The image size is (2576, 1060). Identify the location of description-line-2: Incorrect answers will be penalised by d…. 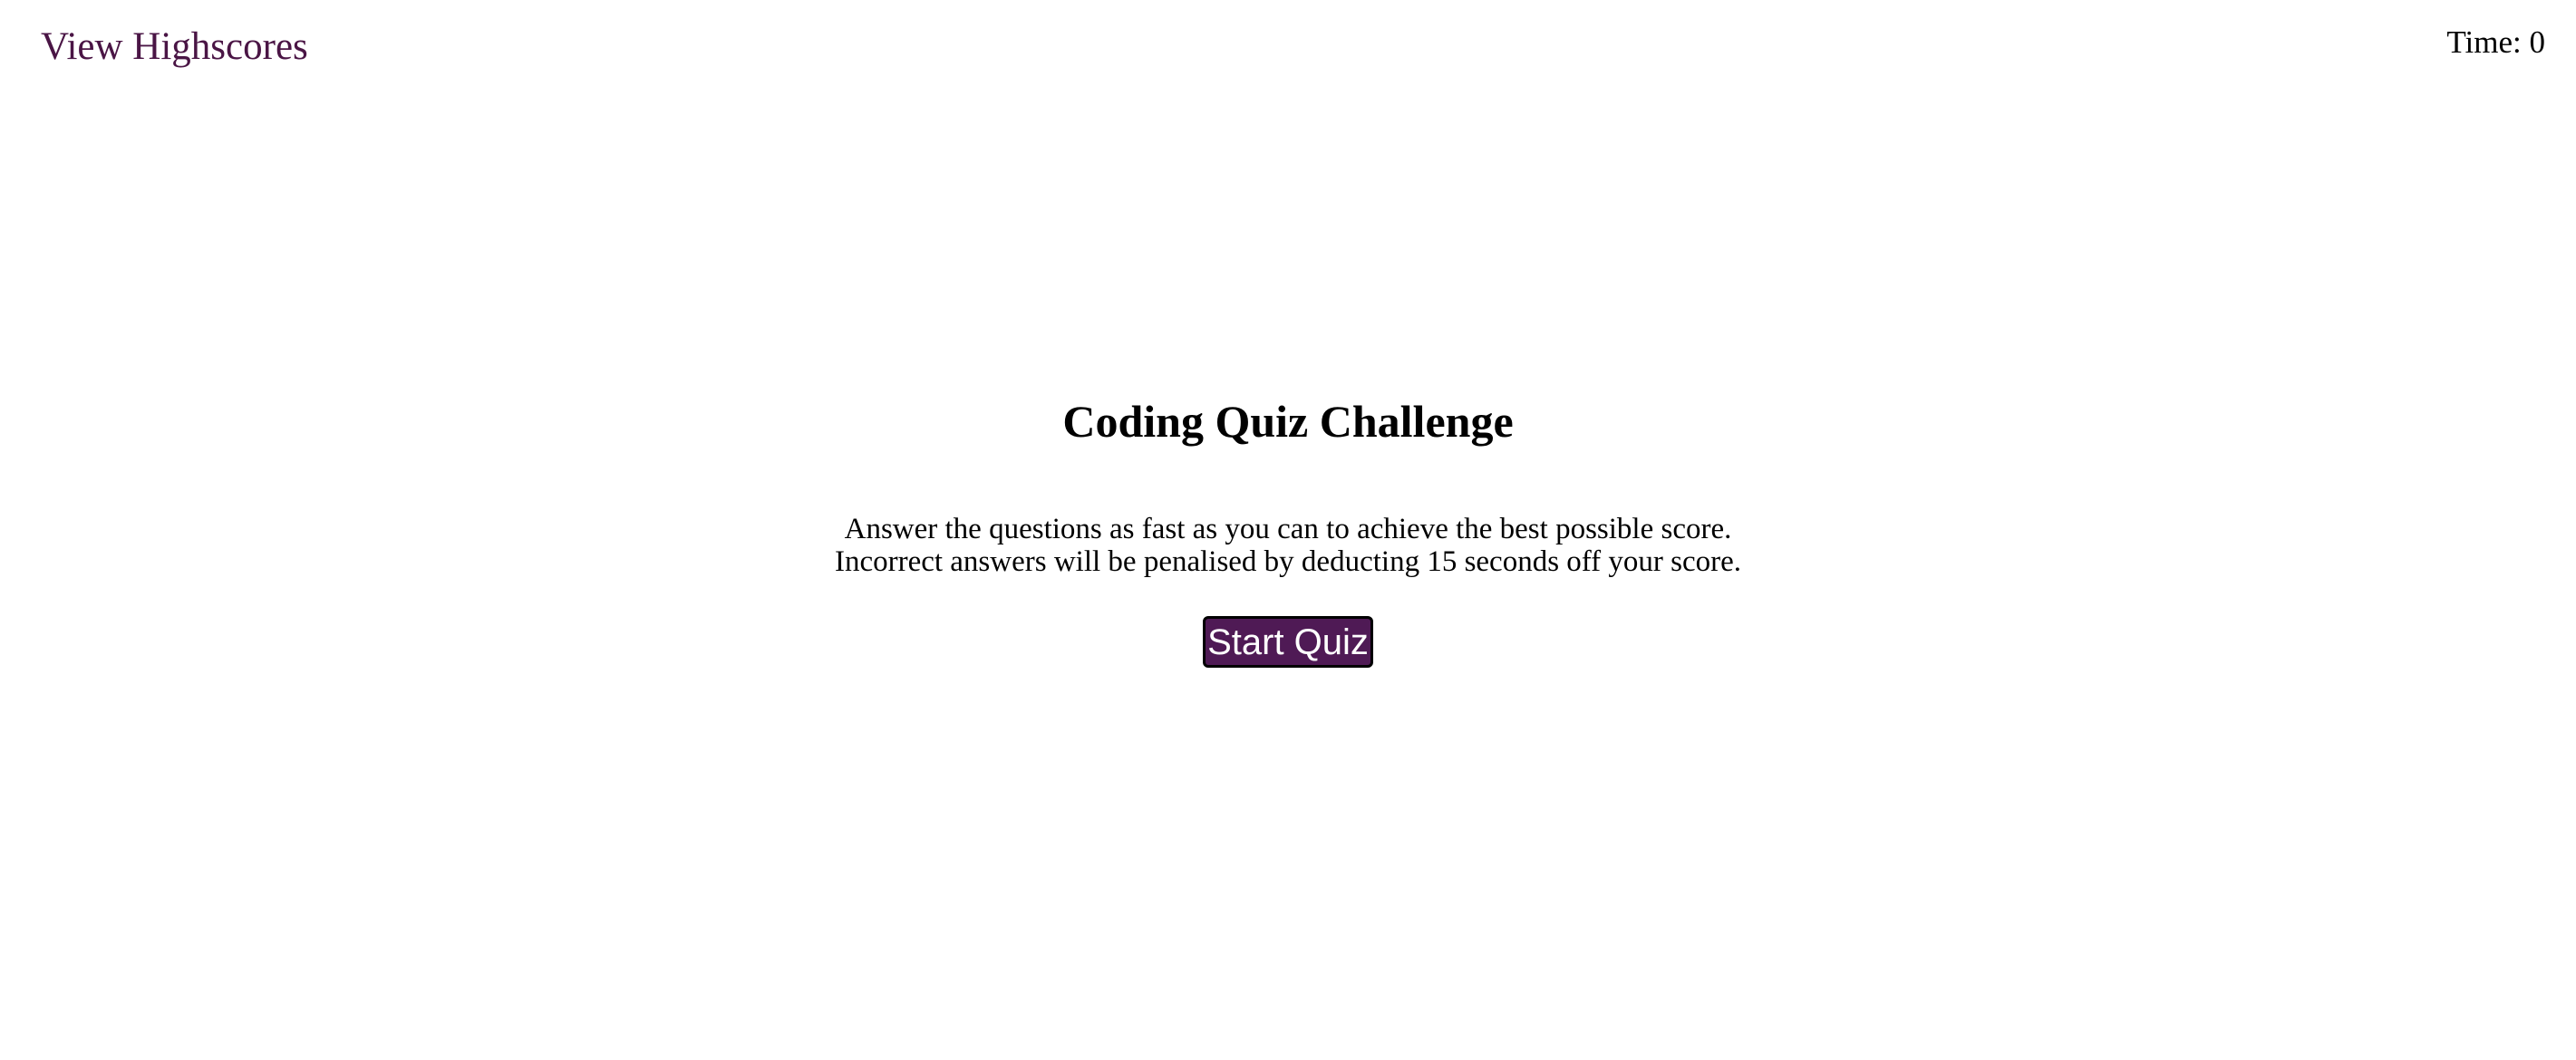
(1288, 561).